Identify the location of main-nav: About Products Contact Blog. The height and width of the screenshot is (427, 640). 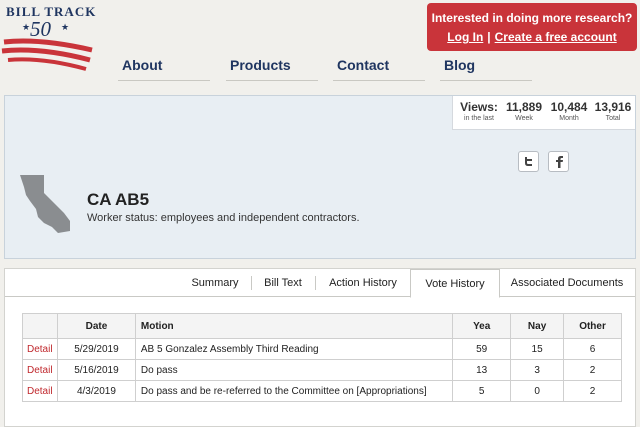
(325, 69).